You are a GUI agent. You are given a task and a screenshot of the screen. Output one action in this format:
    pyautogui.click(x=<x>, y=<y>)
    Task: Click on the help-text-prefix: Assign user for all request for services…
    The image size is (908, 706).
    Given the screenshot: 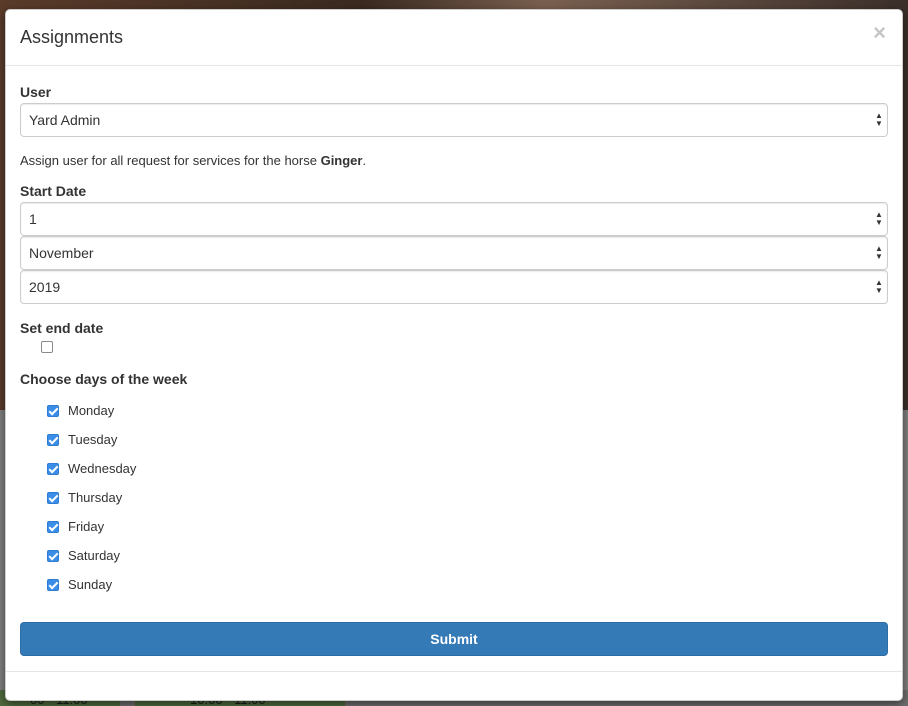 What is the action you would take?
    pyautogui.click(x=170, y=160)
    